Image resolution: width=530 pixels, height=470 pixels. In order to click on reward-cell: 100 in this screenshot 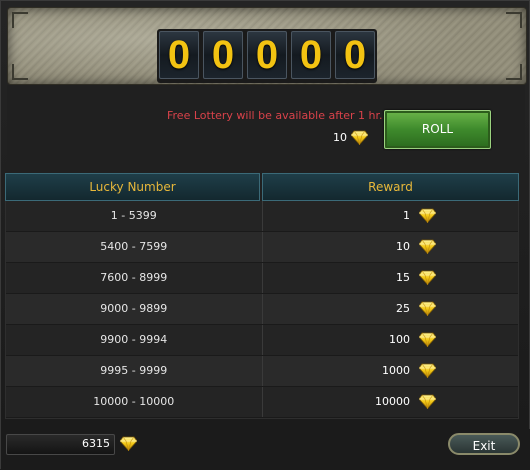, I will do `click(391, 340)`.